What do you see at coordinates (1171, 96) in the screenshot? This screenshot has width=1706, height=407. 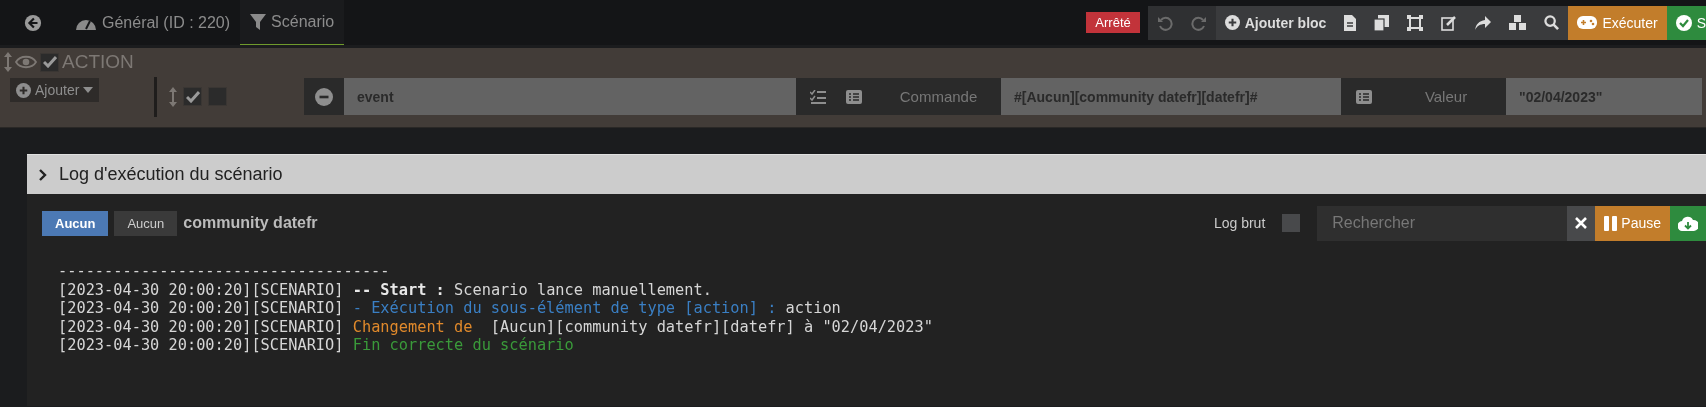 I see `command-field: #[Aucun][community datefr][datefr]#` at bounding box center [1171, 96].